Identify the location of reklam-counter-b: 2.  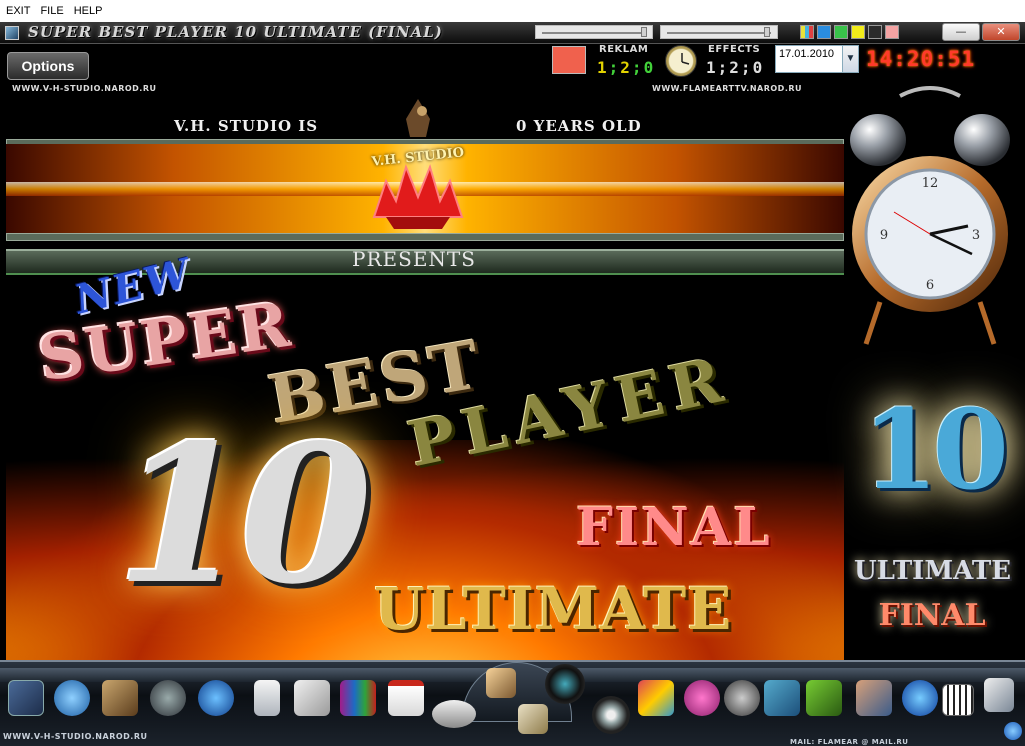
(626, 67).